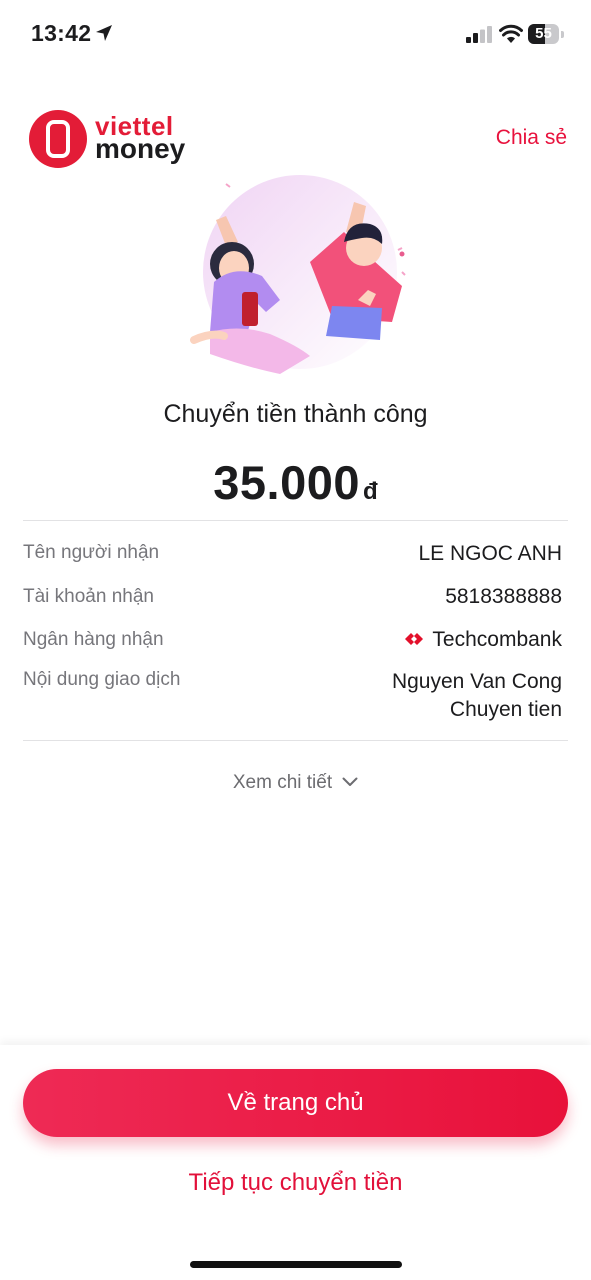 The width and height of the screenshot is (591, 1280). Describe the element at coordinates (104, 33) in the screenshot. I see `location-arrow-icon` at that location.